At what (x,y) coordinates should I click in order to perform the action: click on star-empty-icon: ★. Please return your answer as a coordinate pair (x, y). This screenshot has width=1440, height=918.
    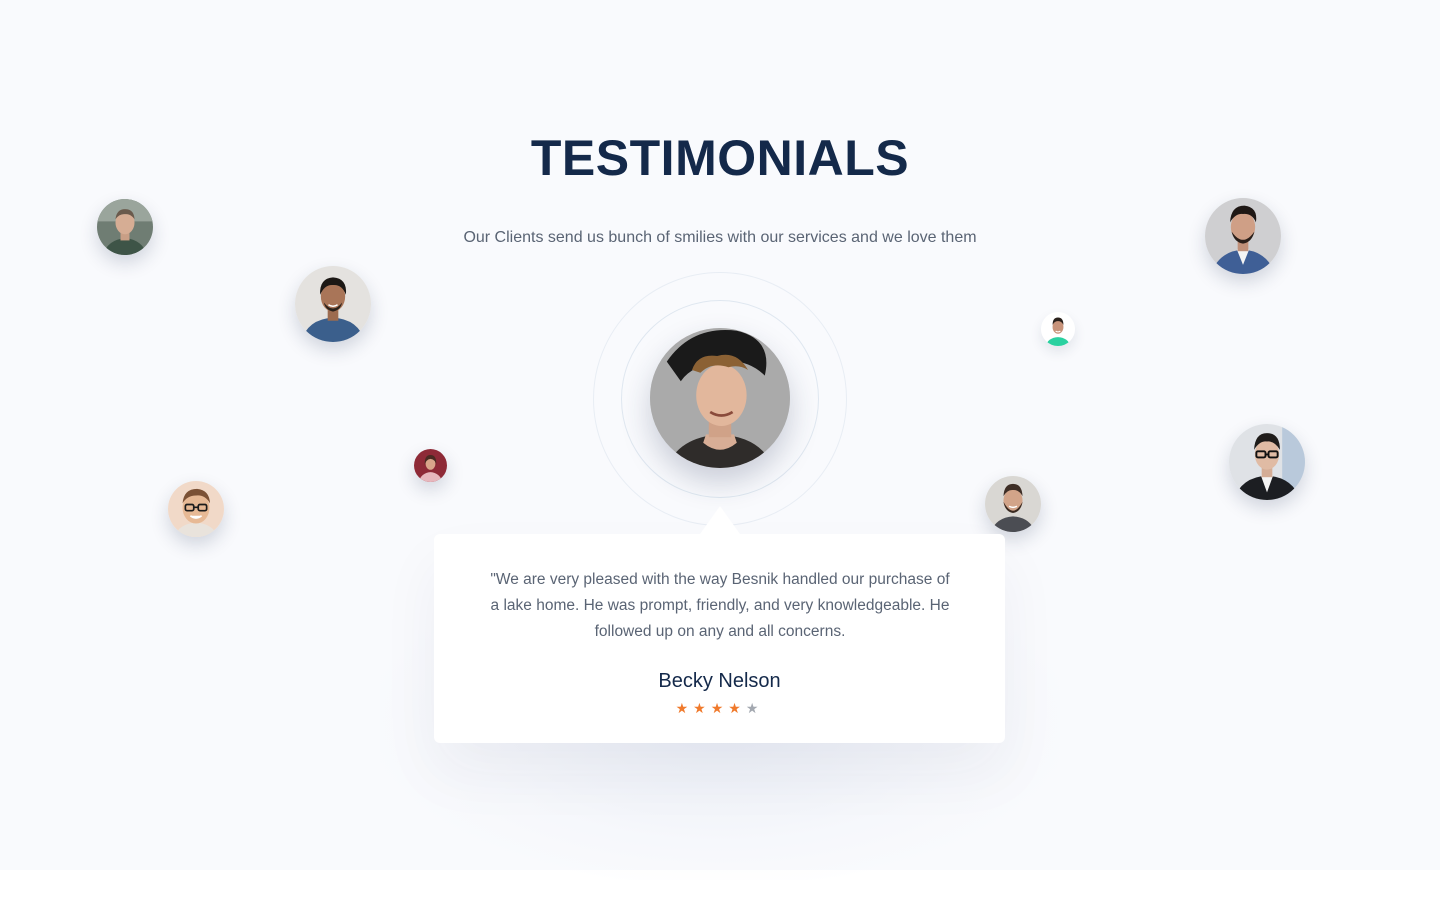
    Looking at the image, I should click on (754, 709).